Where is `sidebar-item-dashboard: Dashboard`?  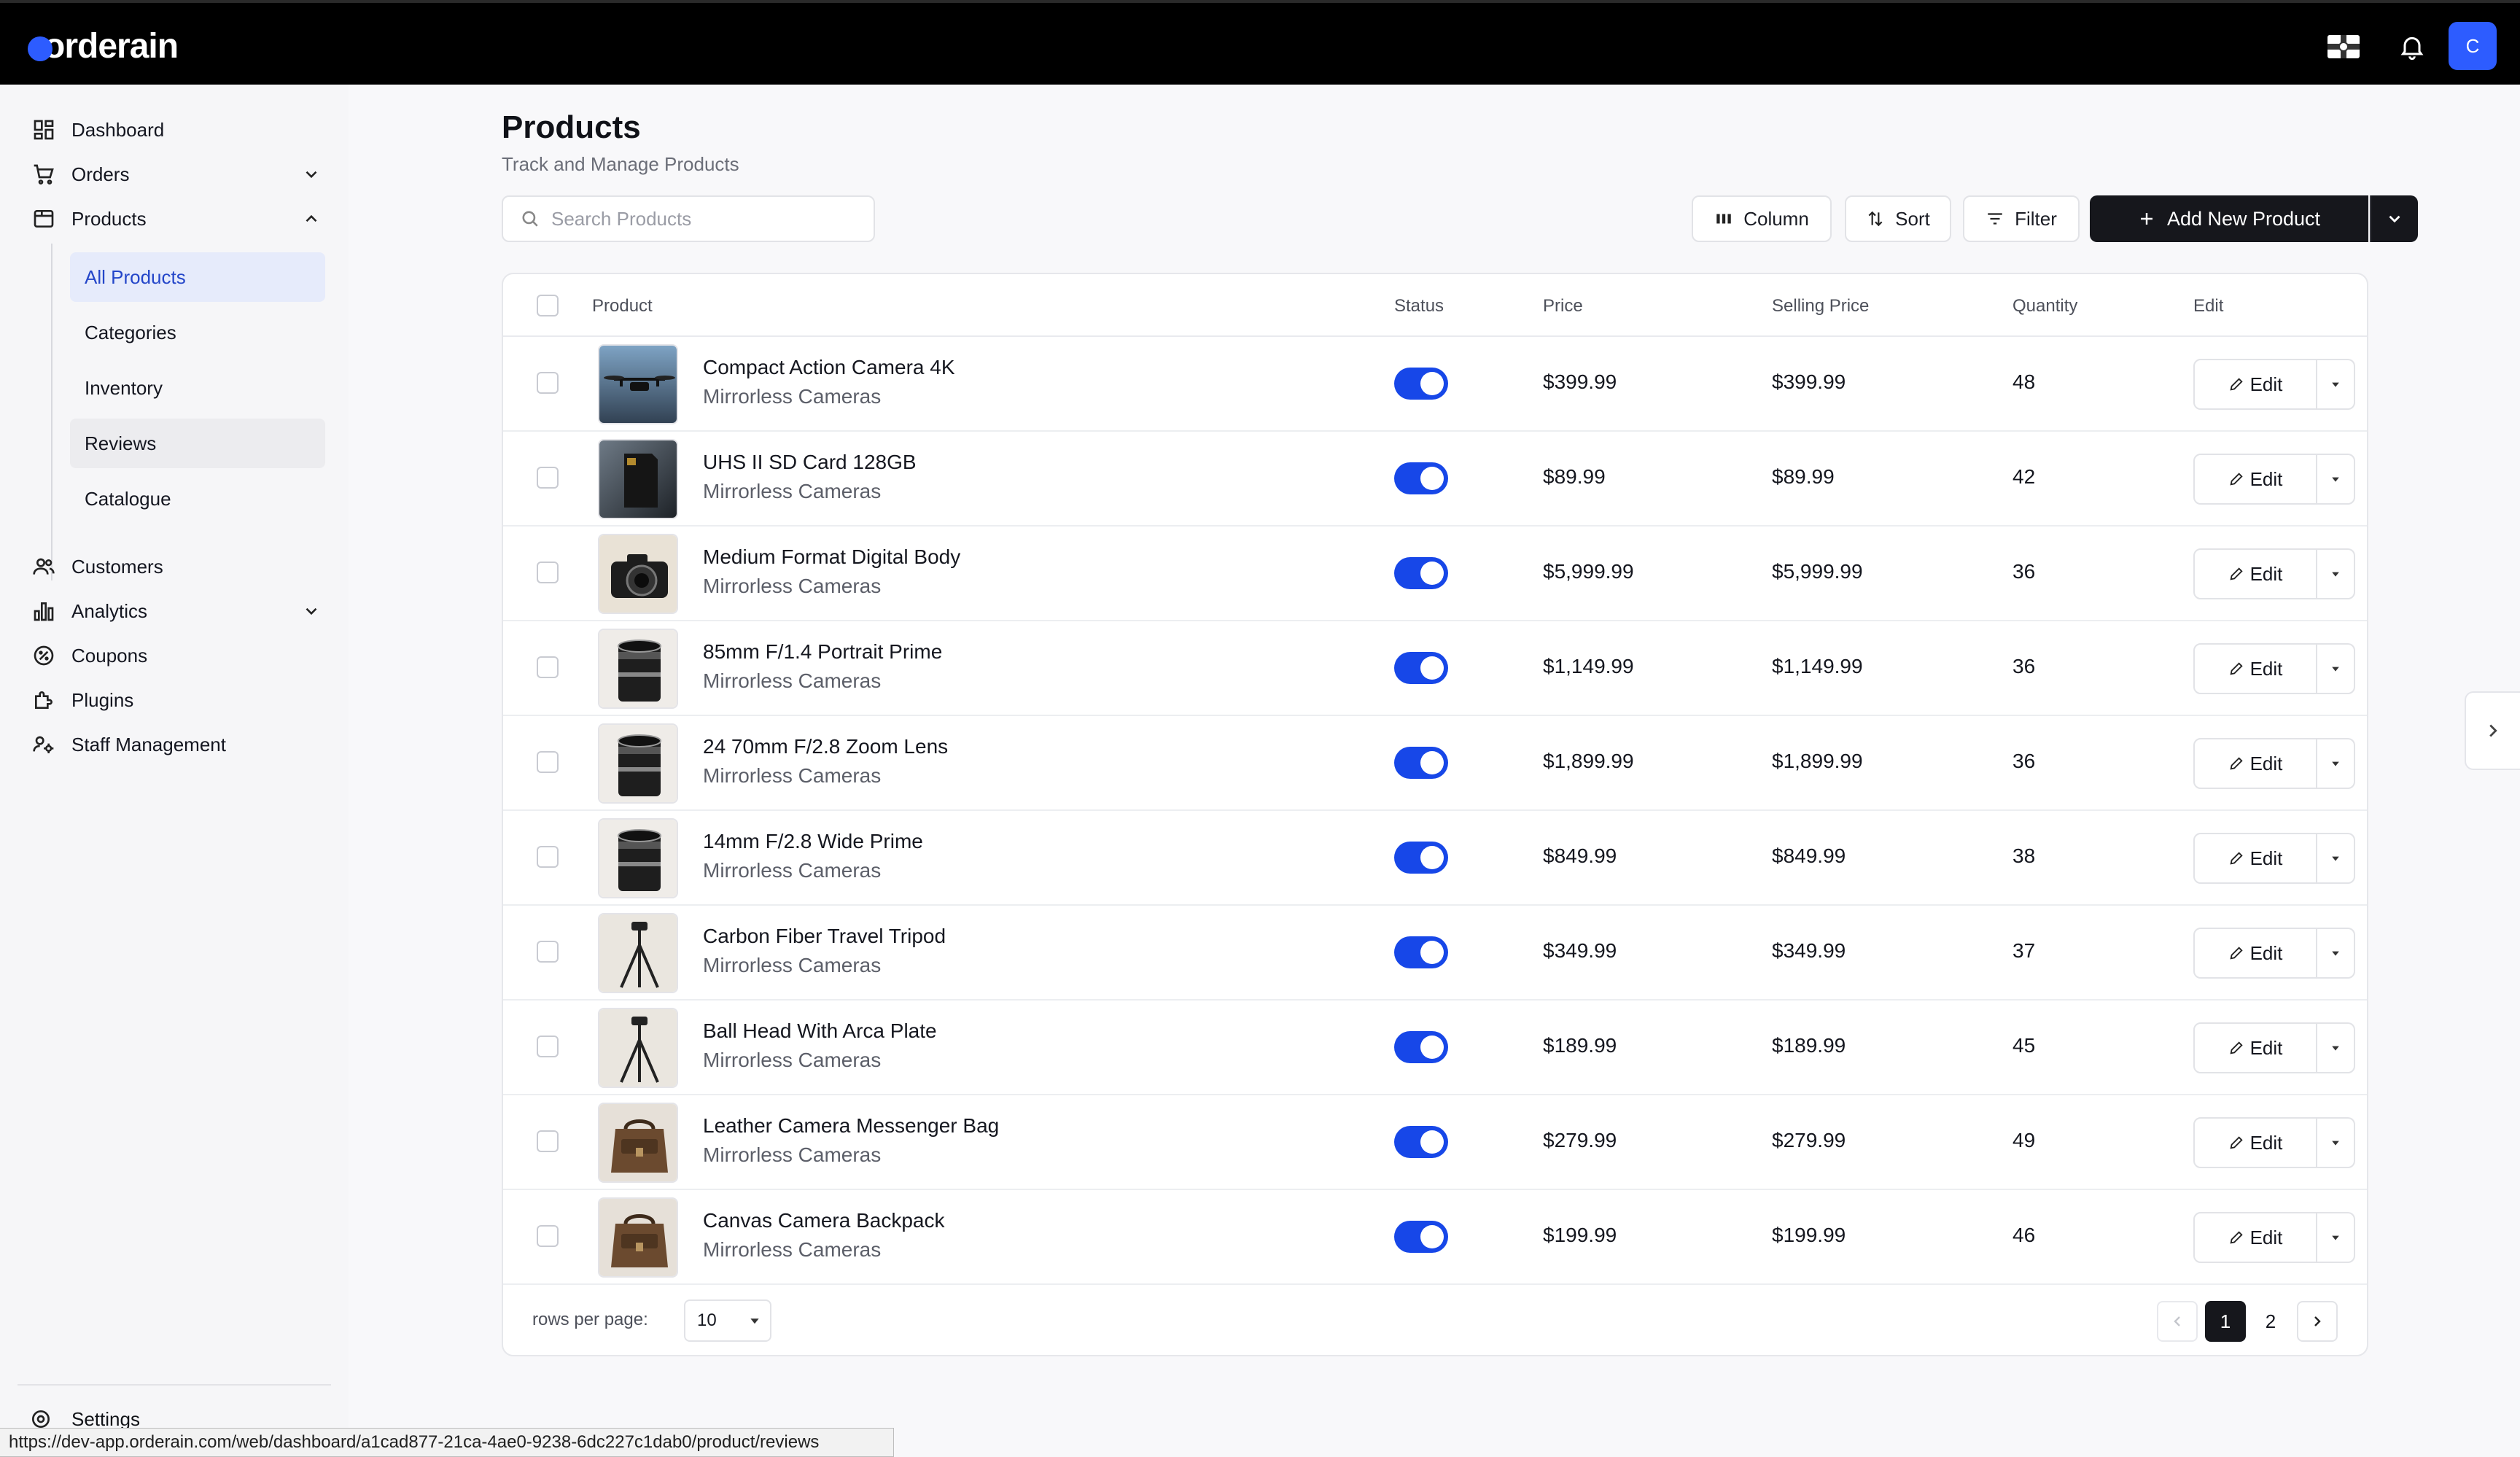 sidebar-item-dashboard: Dashboard is located at coordinates (175, 130).